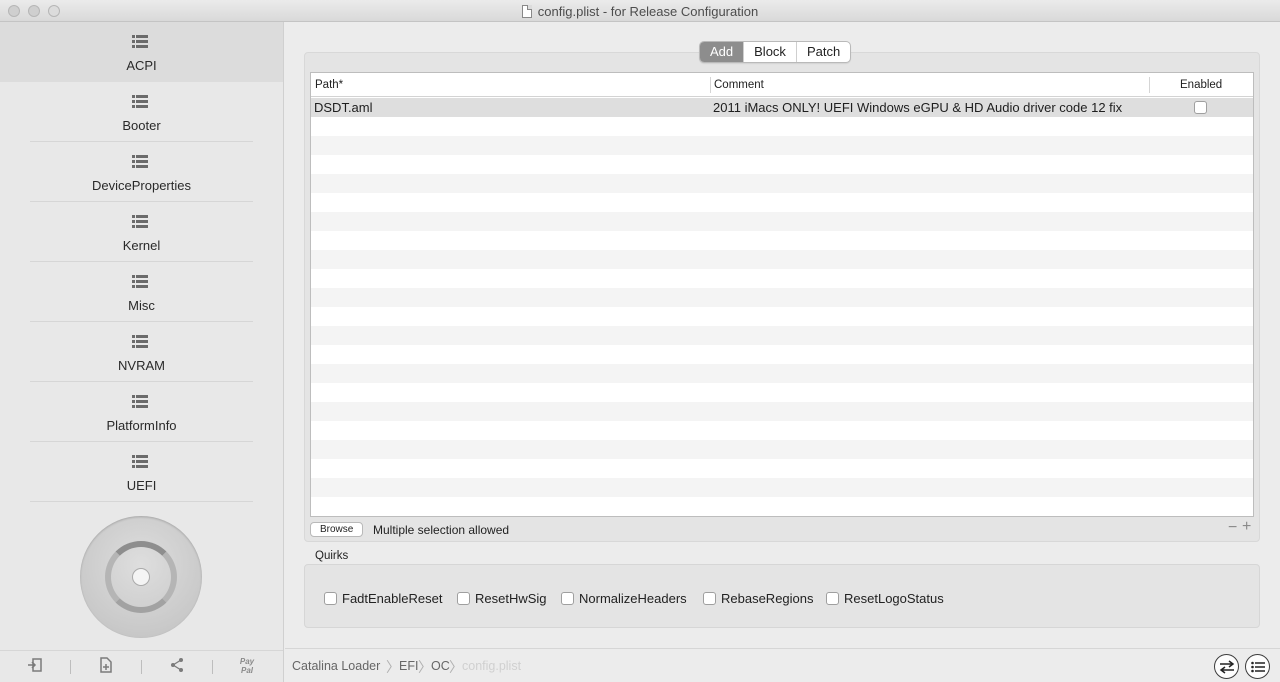  Describe the element at coordinates (1232, 528) in the screenshot. I see `remove-row-button: −` at that location.